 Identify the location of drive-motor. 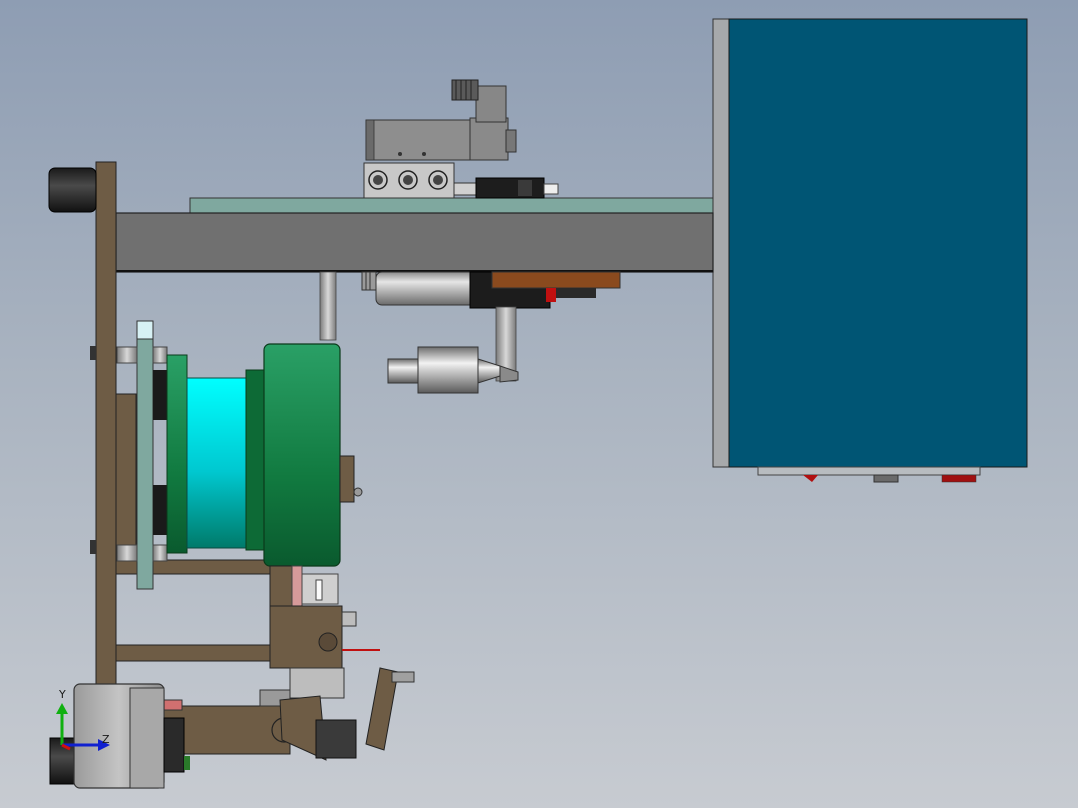
(491, 290).